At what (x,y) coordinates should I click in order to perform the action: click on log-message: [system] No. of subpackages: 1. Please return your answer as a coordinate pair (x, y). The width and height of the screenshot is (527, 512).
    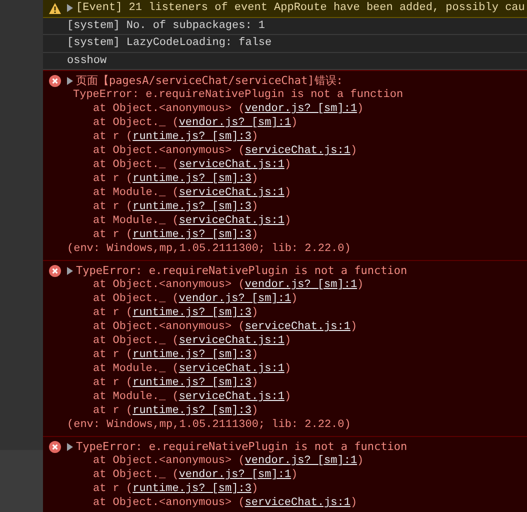
    Looking at the image, I should click on (166, 26).